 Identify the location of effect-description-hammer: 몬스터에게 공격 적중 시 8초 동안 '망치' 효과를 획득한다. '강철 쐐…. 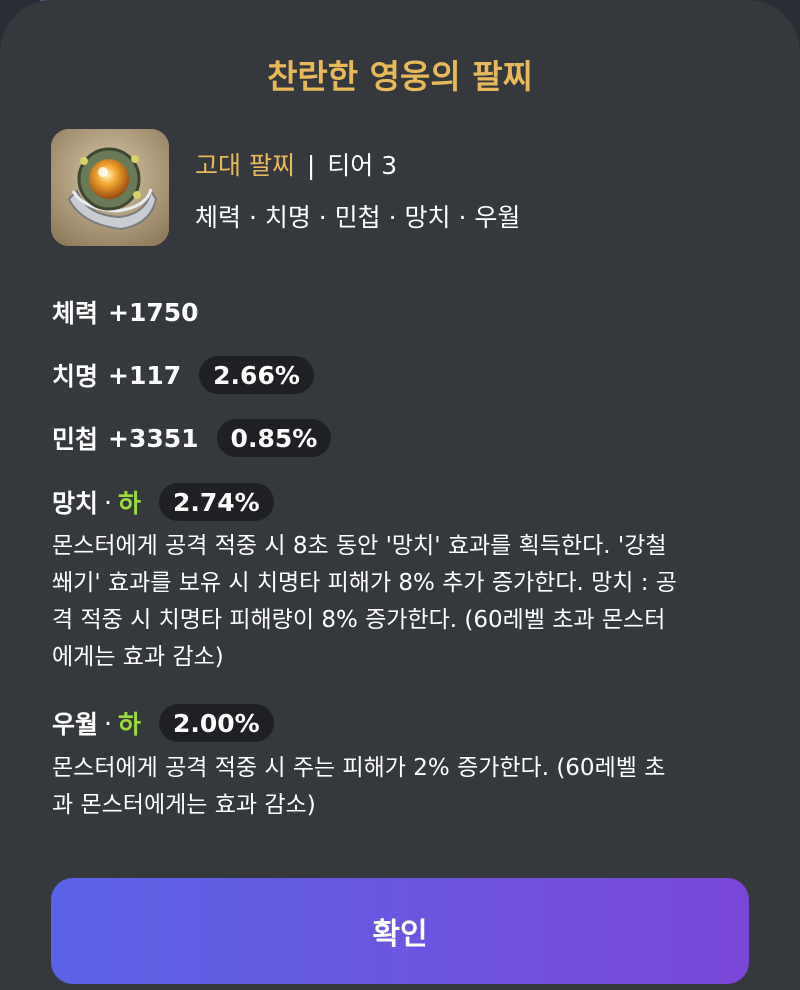
(402, 602).